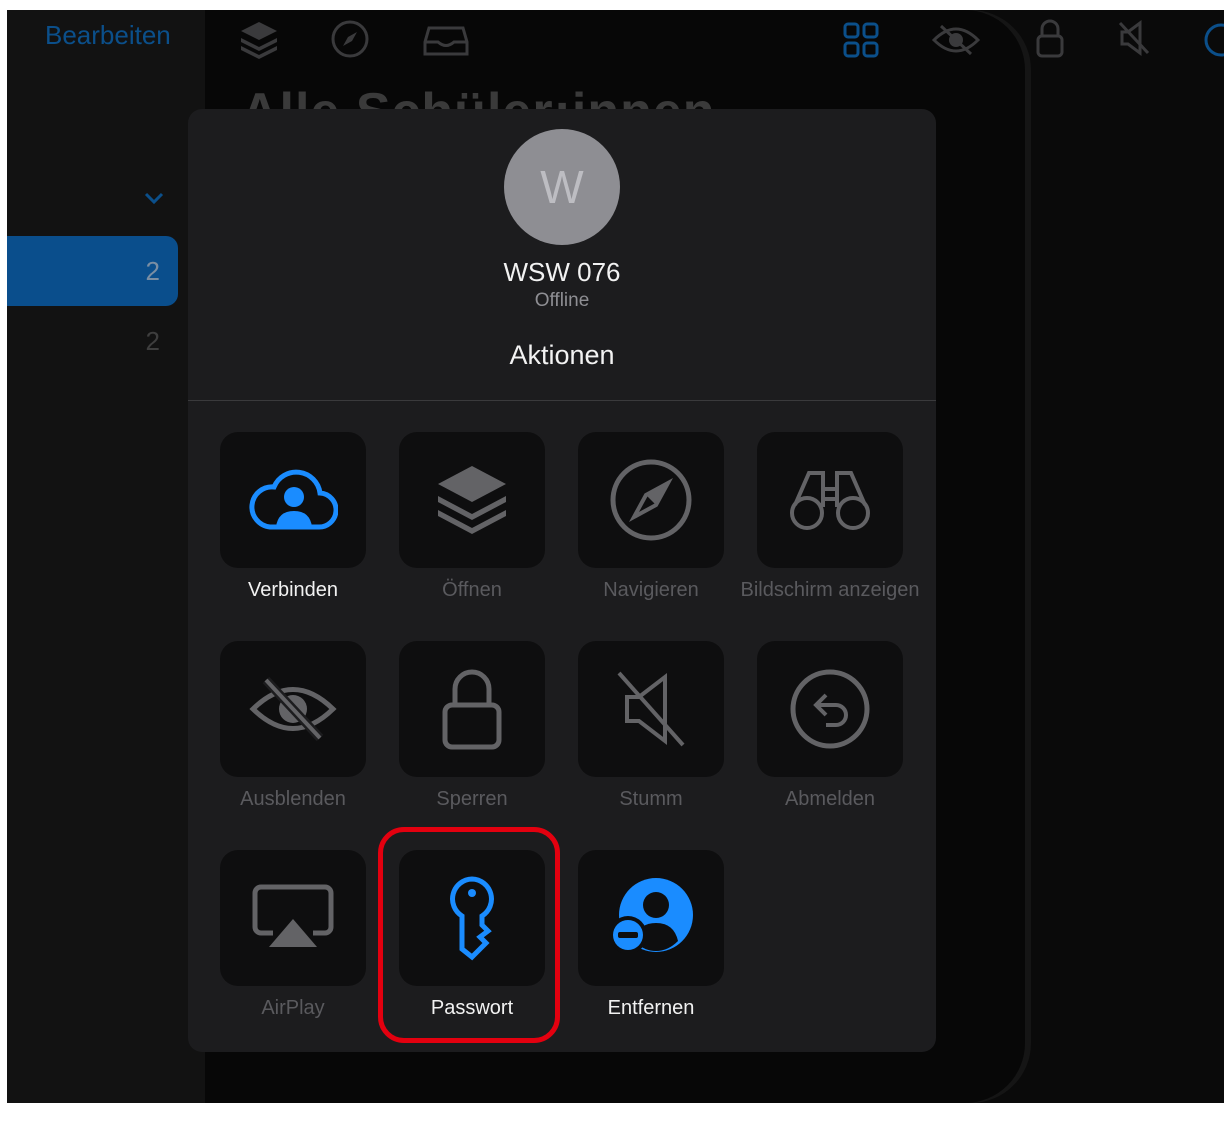  I want to click on airplay-icon, so click(293, 915).